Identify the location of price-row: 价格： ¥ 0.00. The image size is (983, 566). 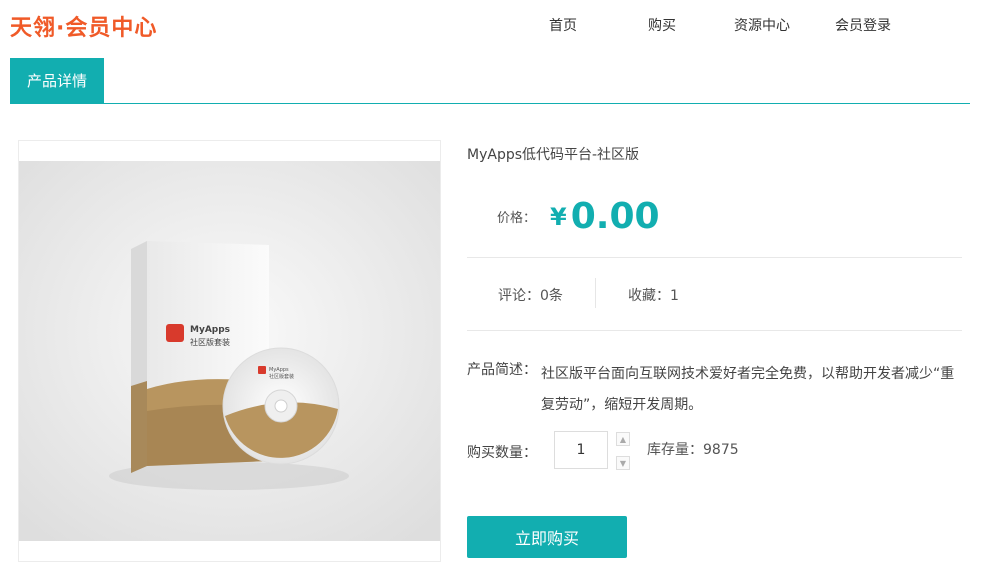
(578, 216).